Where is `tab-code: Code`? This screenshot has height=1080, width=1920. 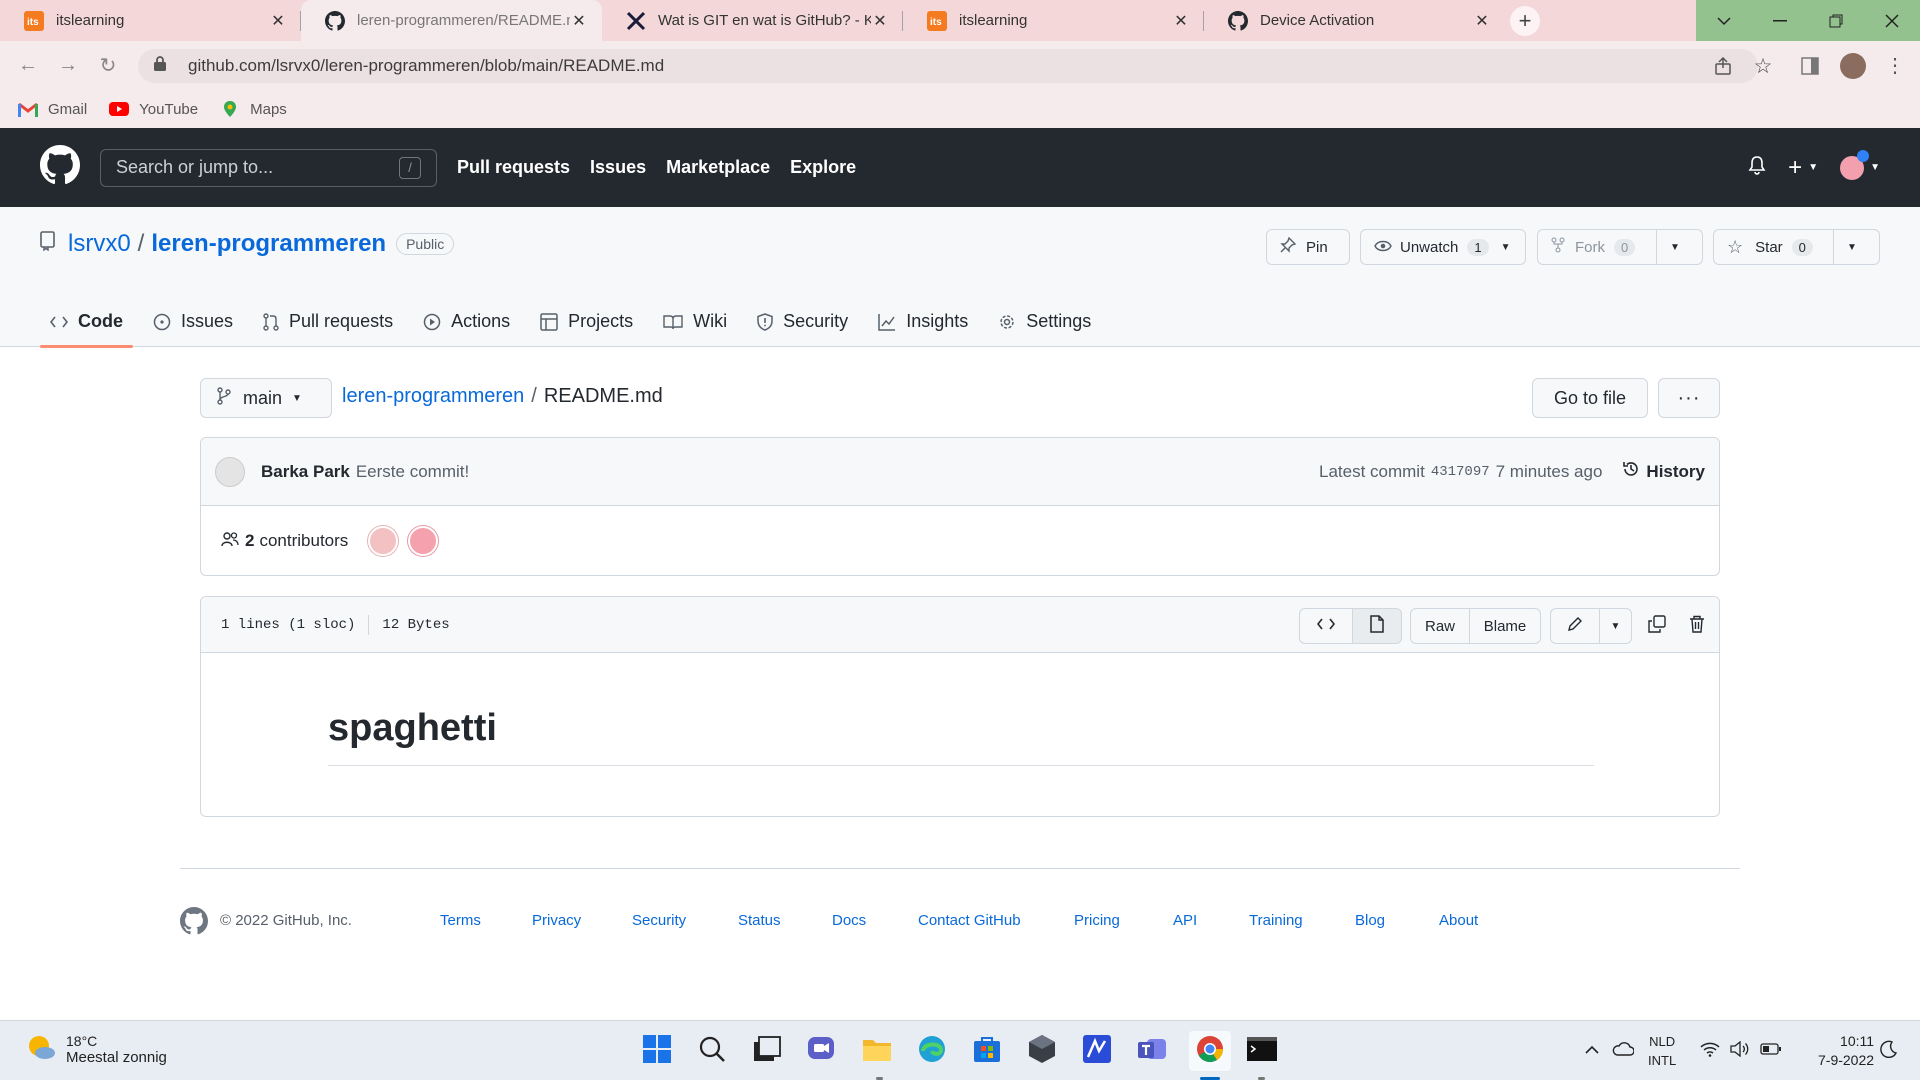 tab-code: Code is located at coordinates (86, 322).